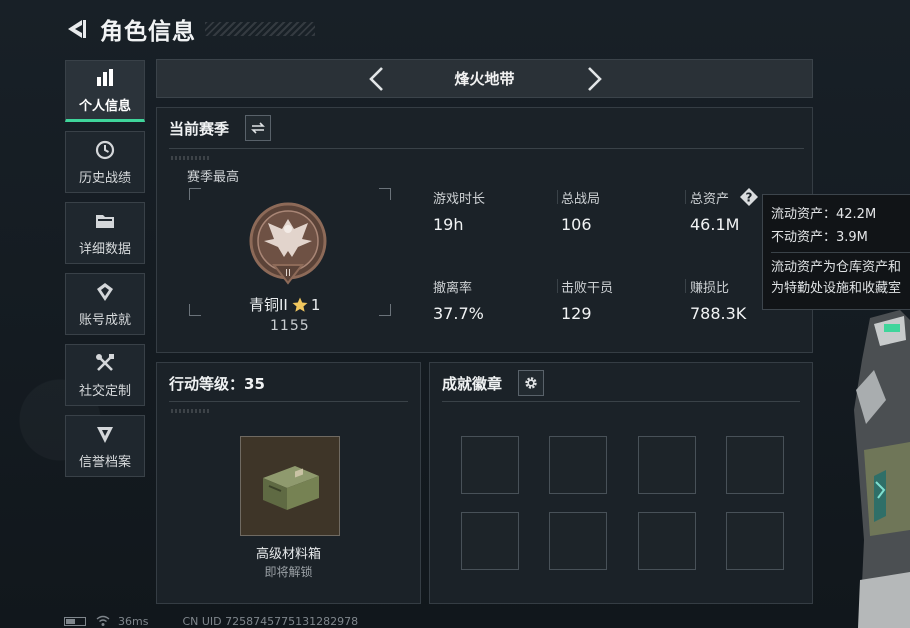 This screenshot has width=910, height=628. What do you see at coordinates (105, 434) in the screenshot?
I see `shield-icon` at bounding box center [105, 434].